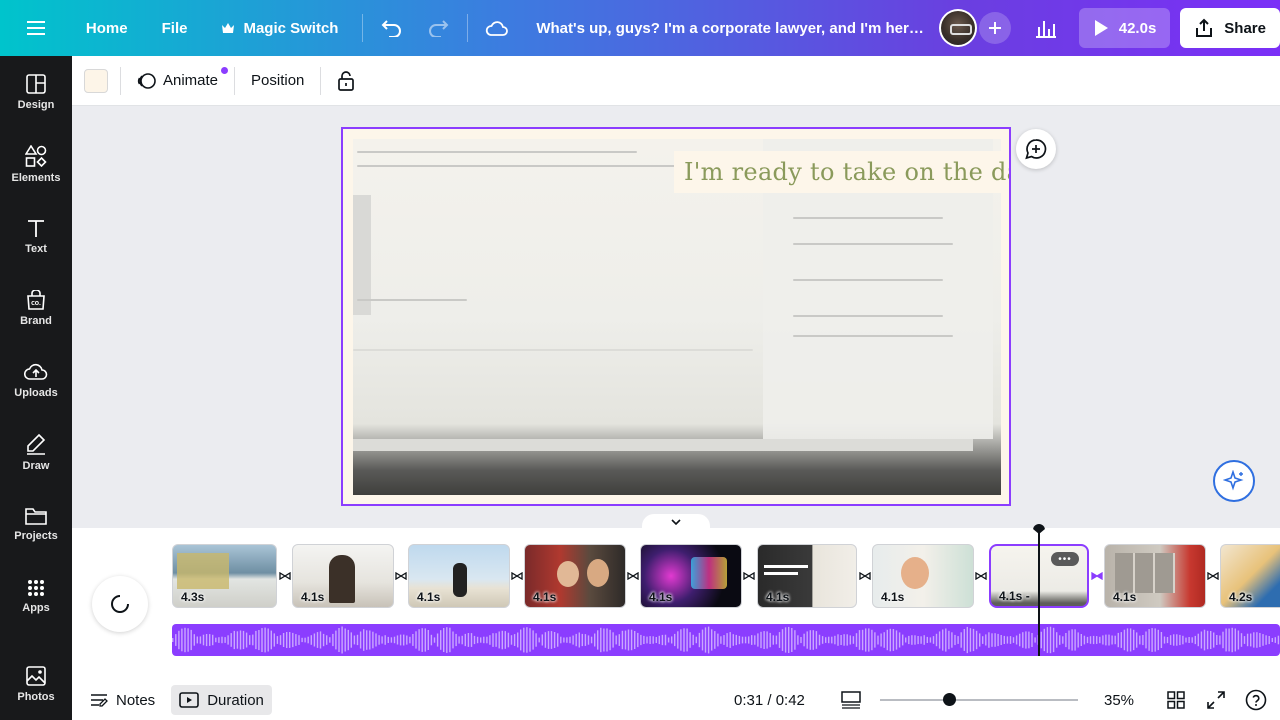 Image resolution: width=1280 pixels, height=720 pixels. I want to click on add-collaborator-button, so click(994, 28).